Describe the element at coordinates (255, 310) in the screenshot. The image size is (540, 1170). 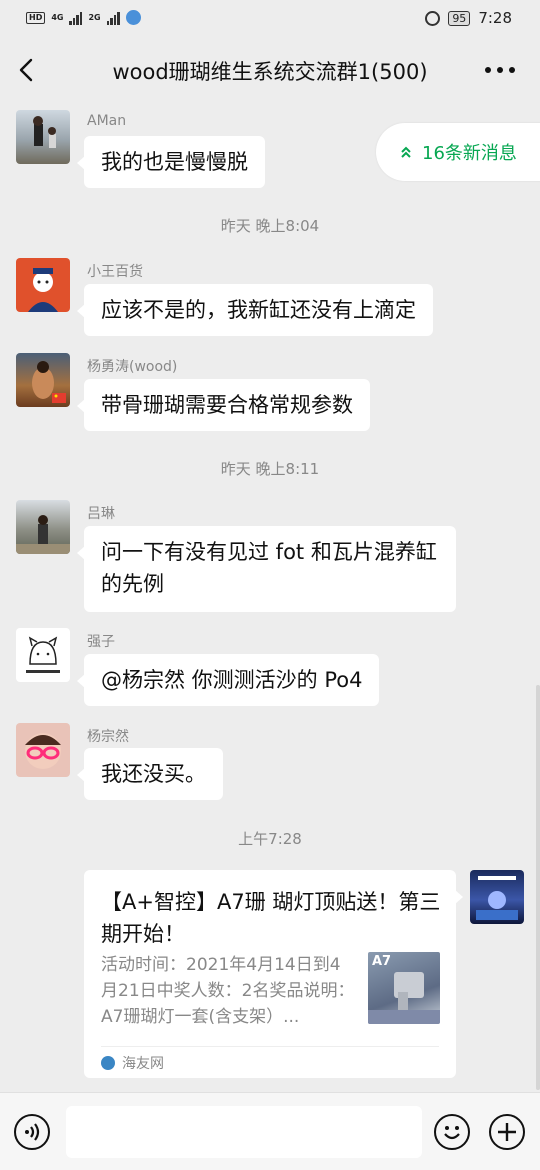
I see `message-bubble: 应该不是的，我新缸还没有上滴定` at that location.